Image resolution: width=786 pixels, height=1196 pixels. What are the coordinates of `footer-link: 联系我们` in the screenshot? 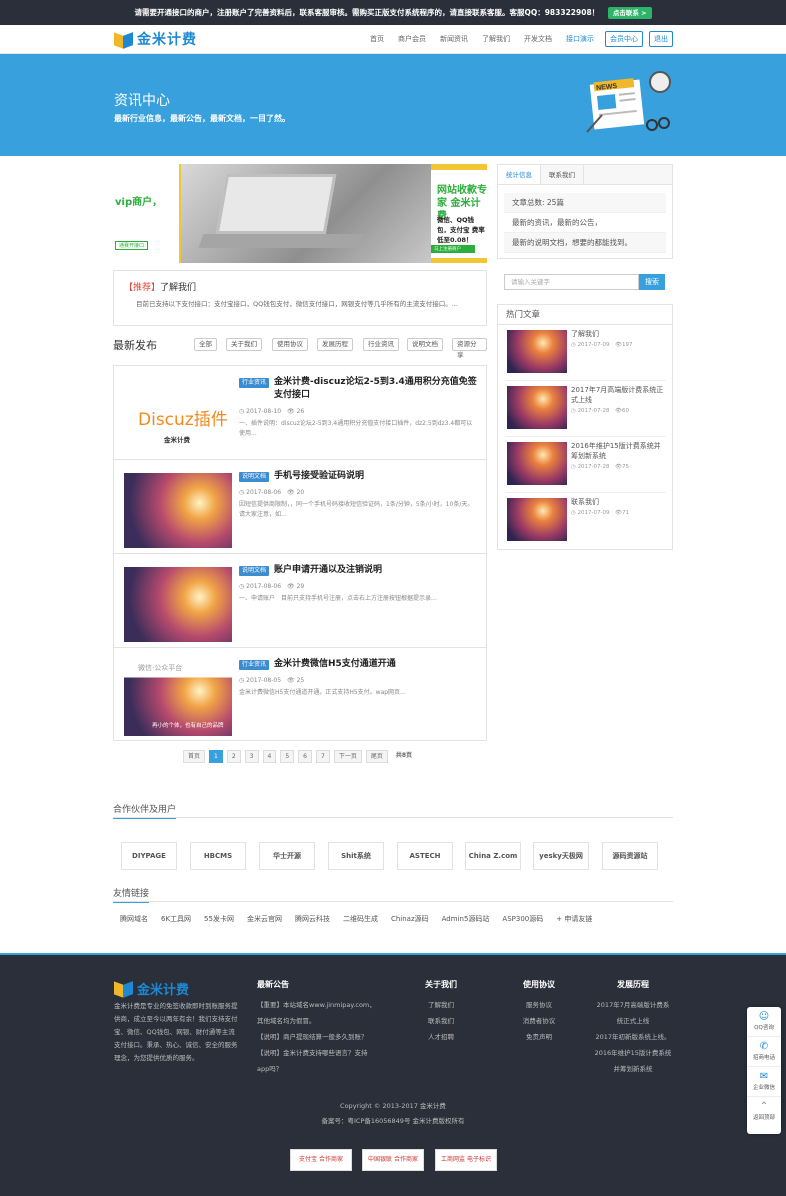 It's located at (441, 1021).